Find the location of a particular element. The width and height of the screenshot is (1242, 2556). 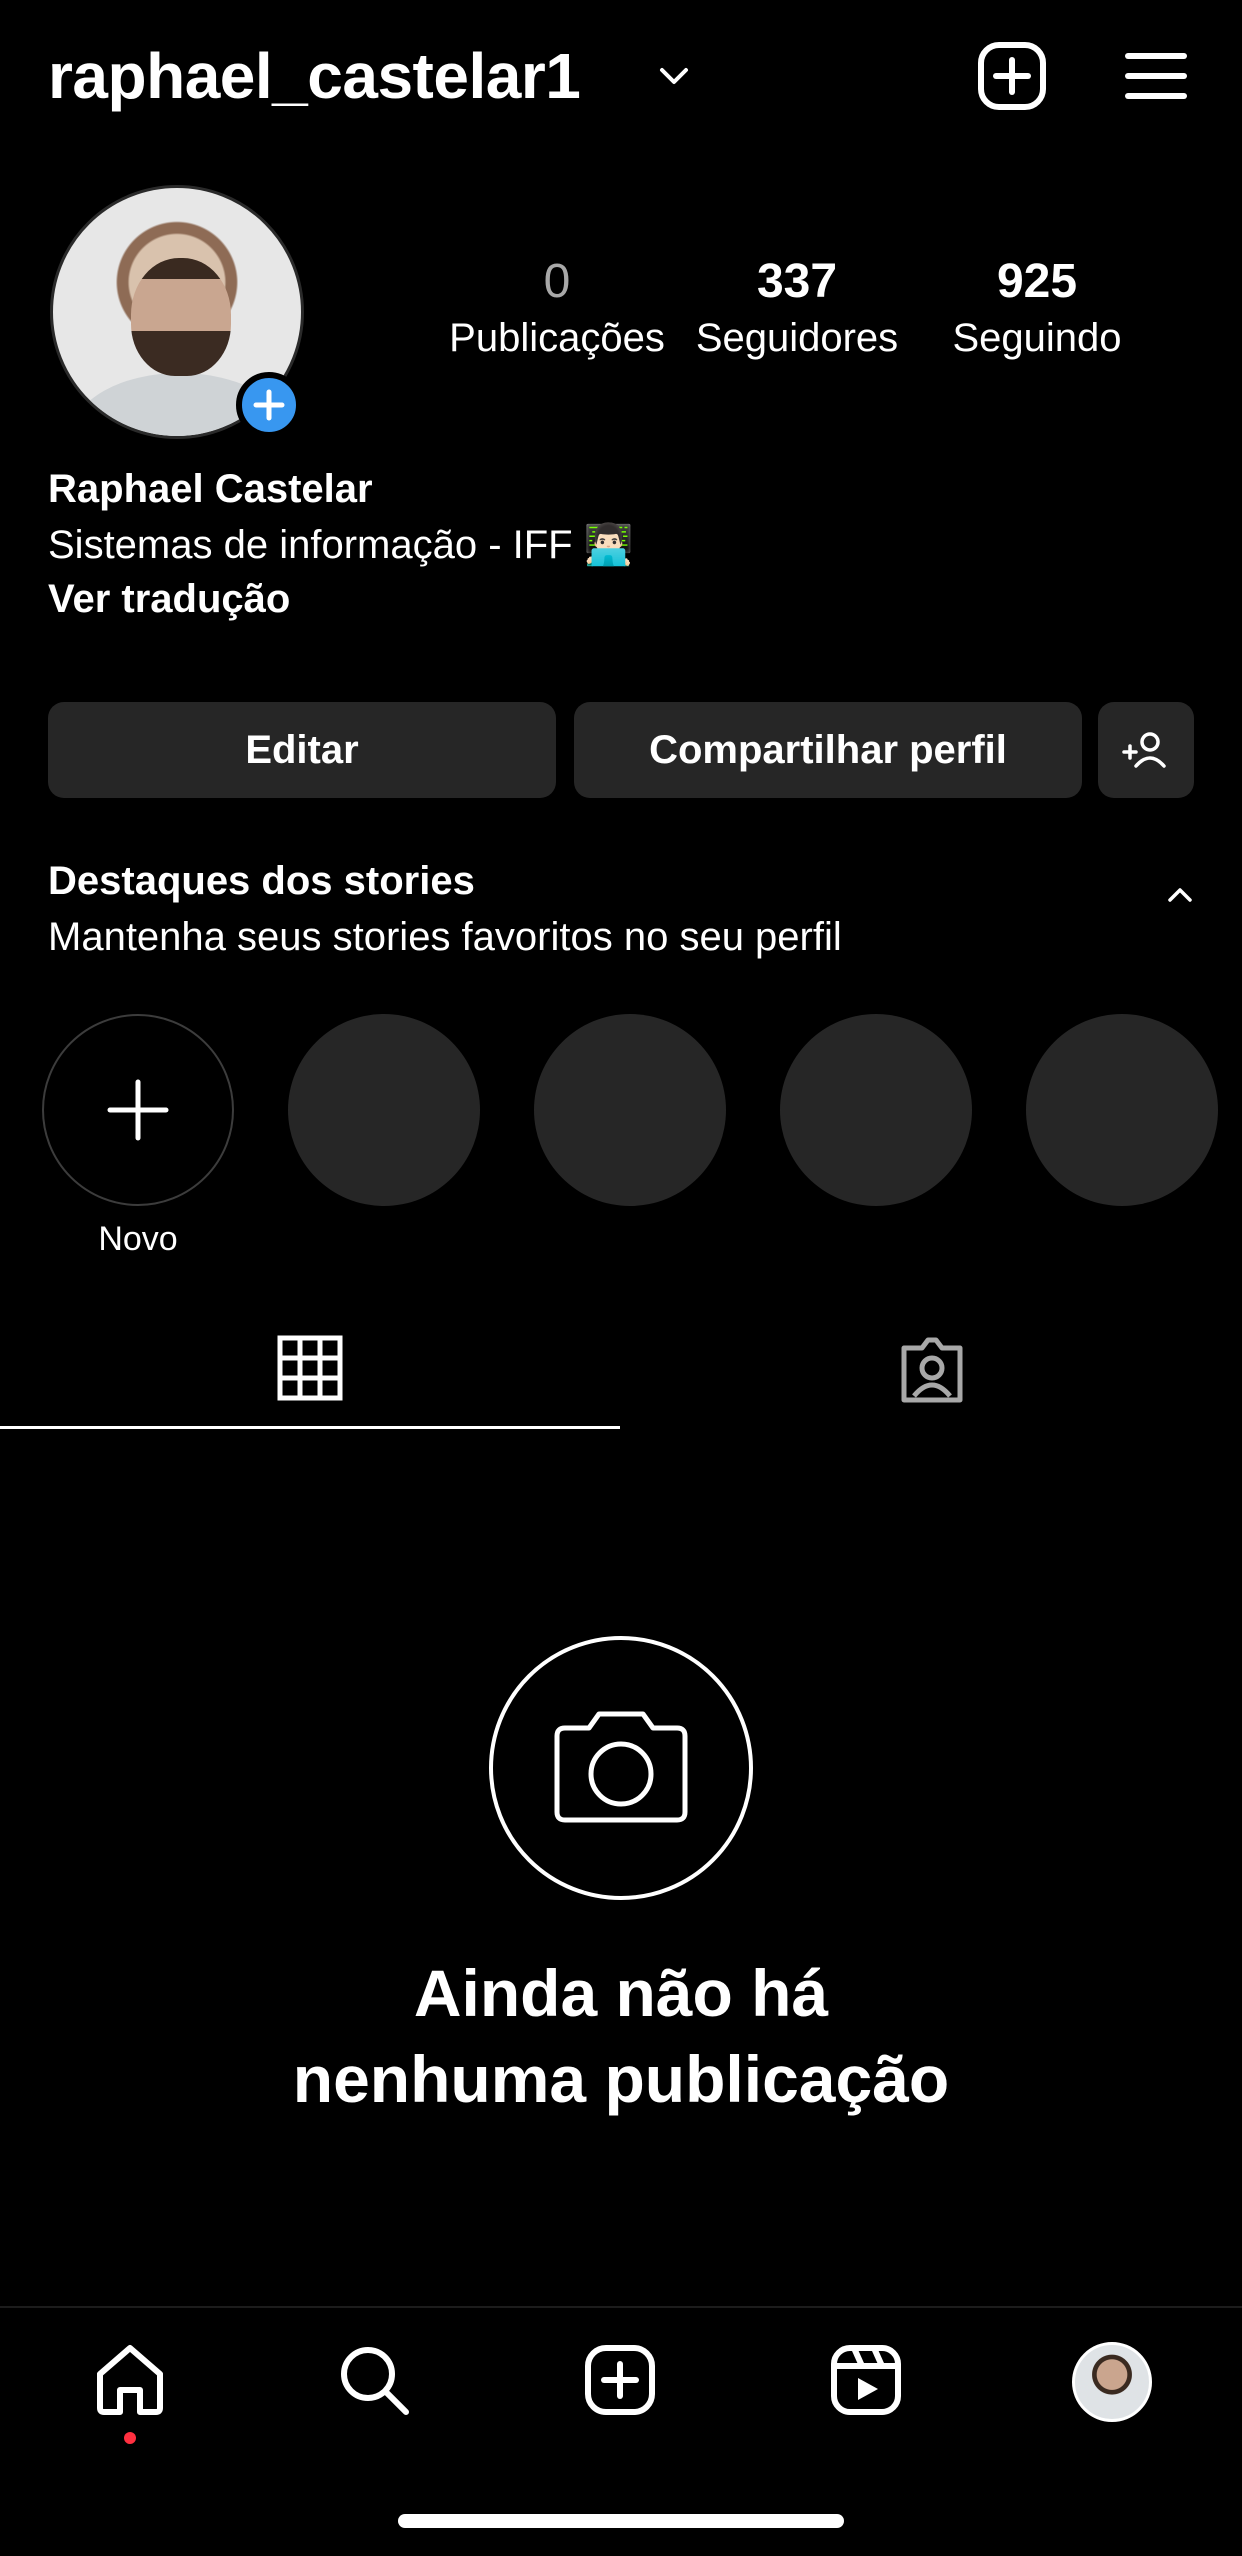

empty-state-line-1: Ainda não há is located at coordinates (621, 1993).